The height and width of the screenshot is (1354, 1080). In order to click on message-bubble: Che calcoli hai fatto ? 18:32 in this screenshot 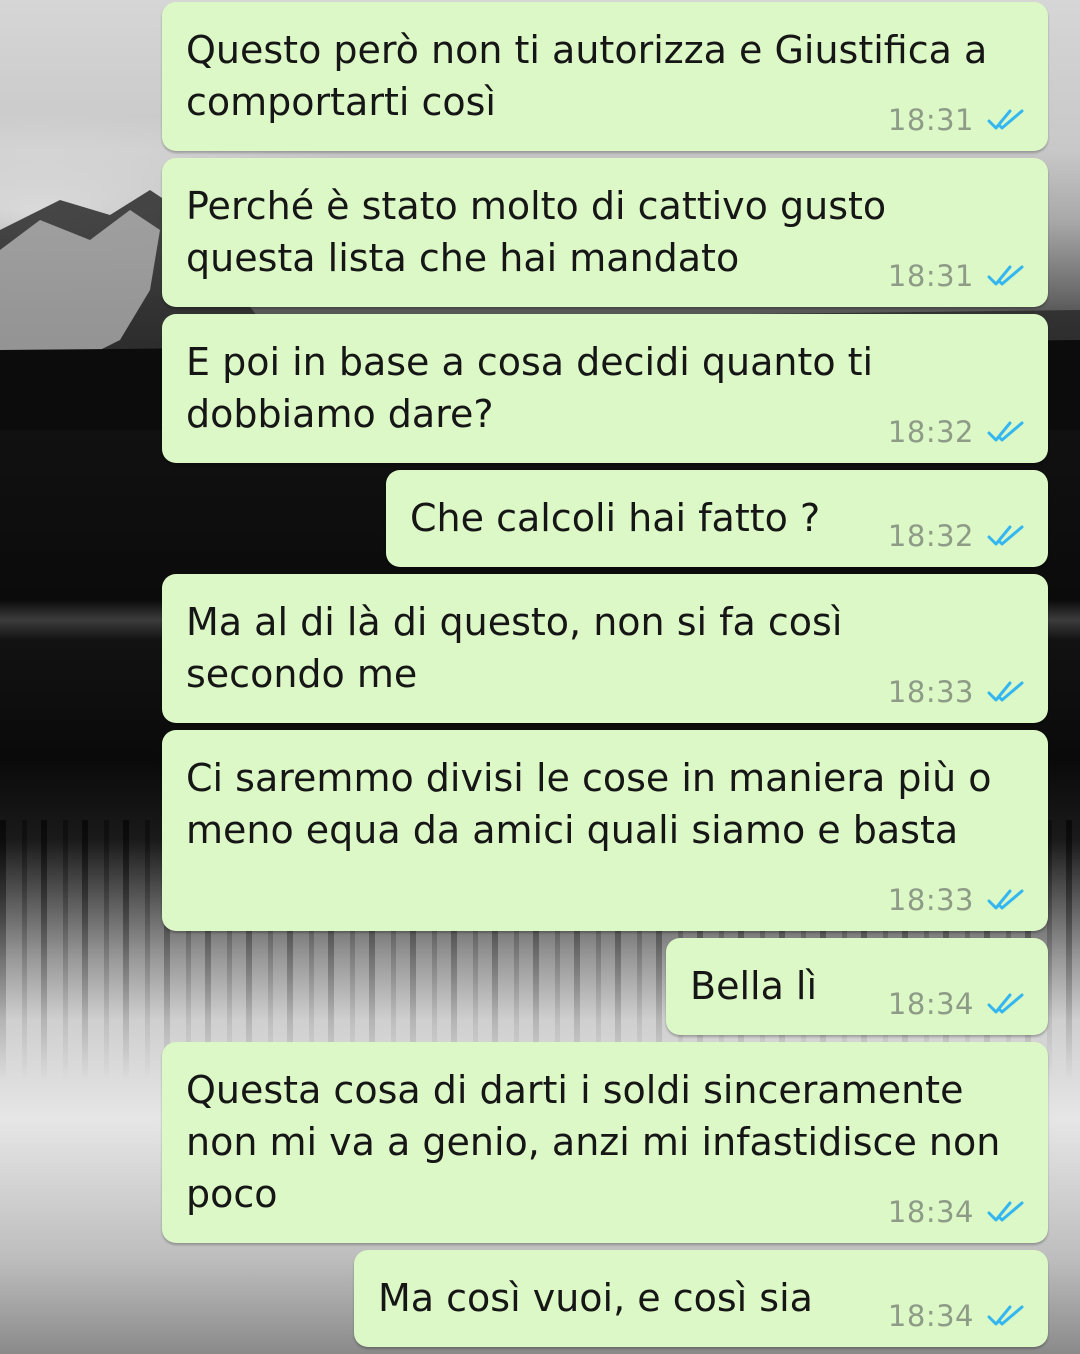, I will do `click(717, 518)`.